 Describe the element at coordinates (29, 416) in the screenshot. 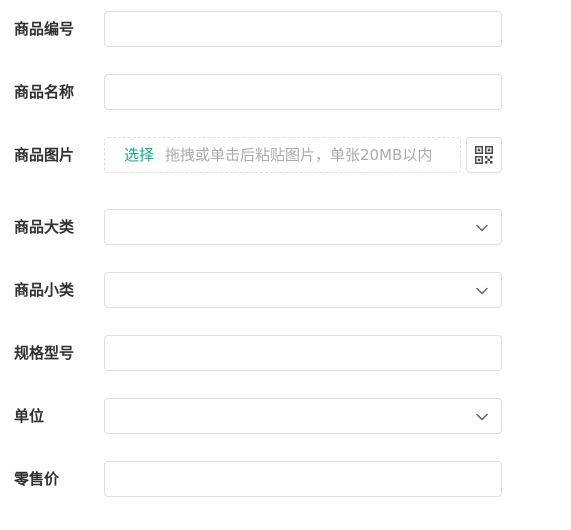

I see `unit-label: 单位` at that location.